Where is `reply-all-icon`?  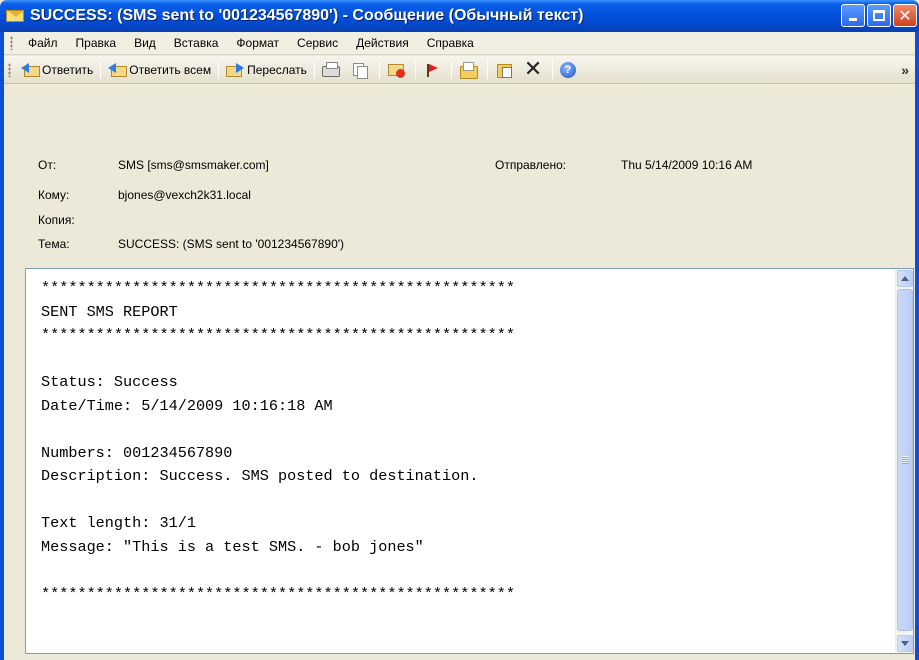 reply-all-icon is located at coordinates (118, 70).